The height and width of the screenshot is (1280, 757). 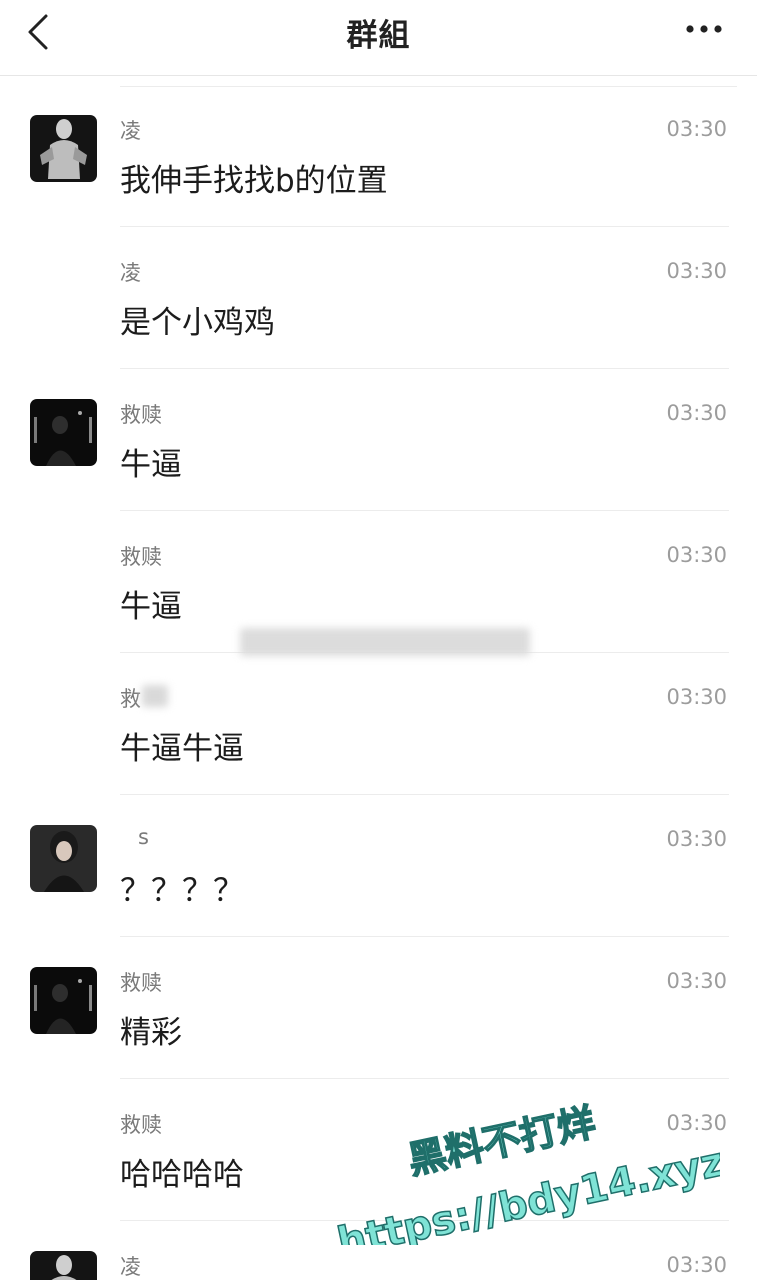 I want to click on message-text: 哈哈哈哈, so click(x=182, y=1175).